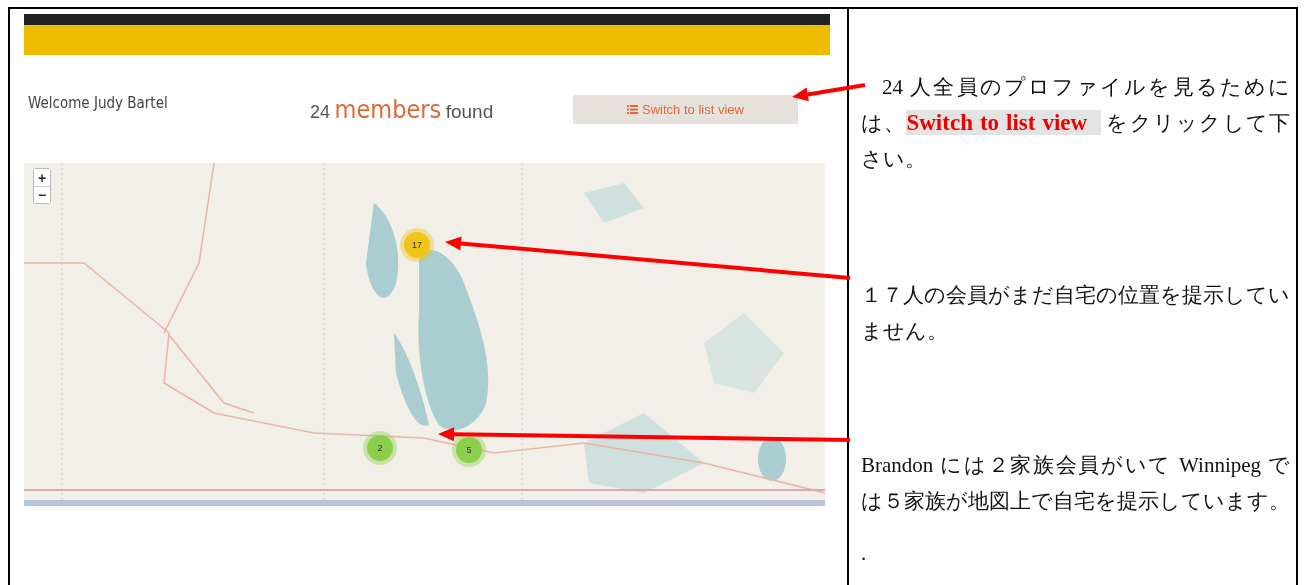 This screenshot has height=585, width=1306. Describe the element at coordinates (98, 103) in the screenshot. I see `welcome-text: Welcome Judy Bartel` at that location.